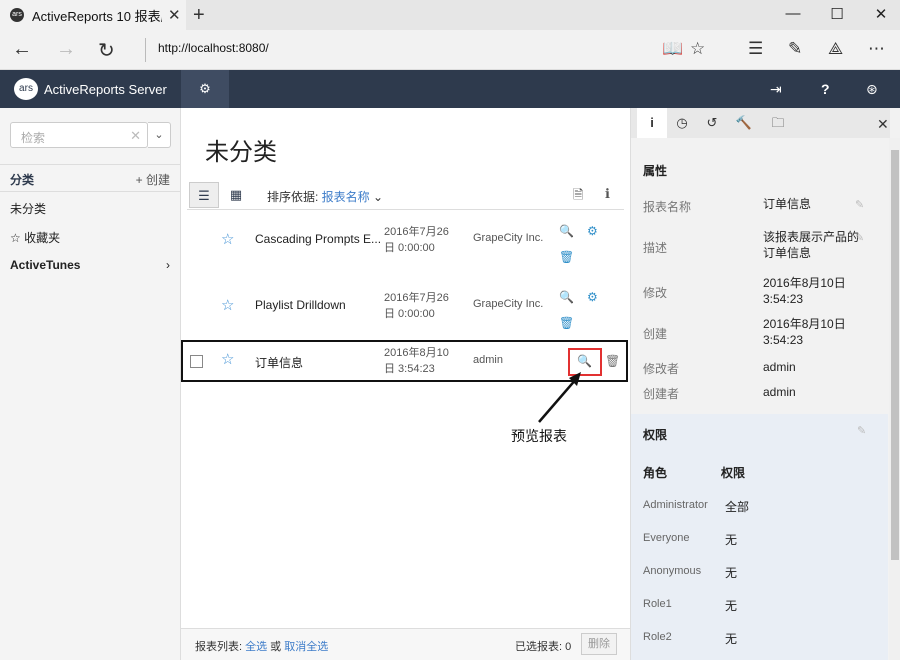 This screenshot has width=900, height=660. Describe the element at coordinates (45, 265) in the screenshot. I see `sidebar-item-activetunes: ActiveTunes` at that location.